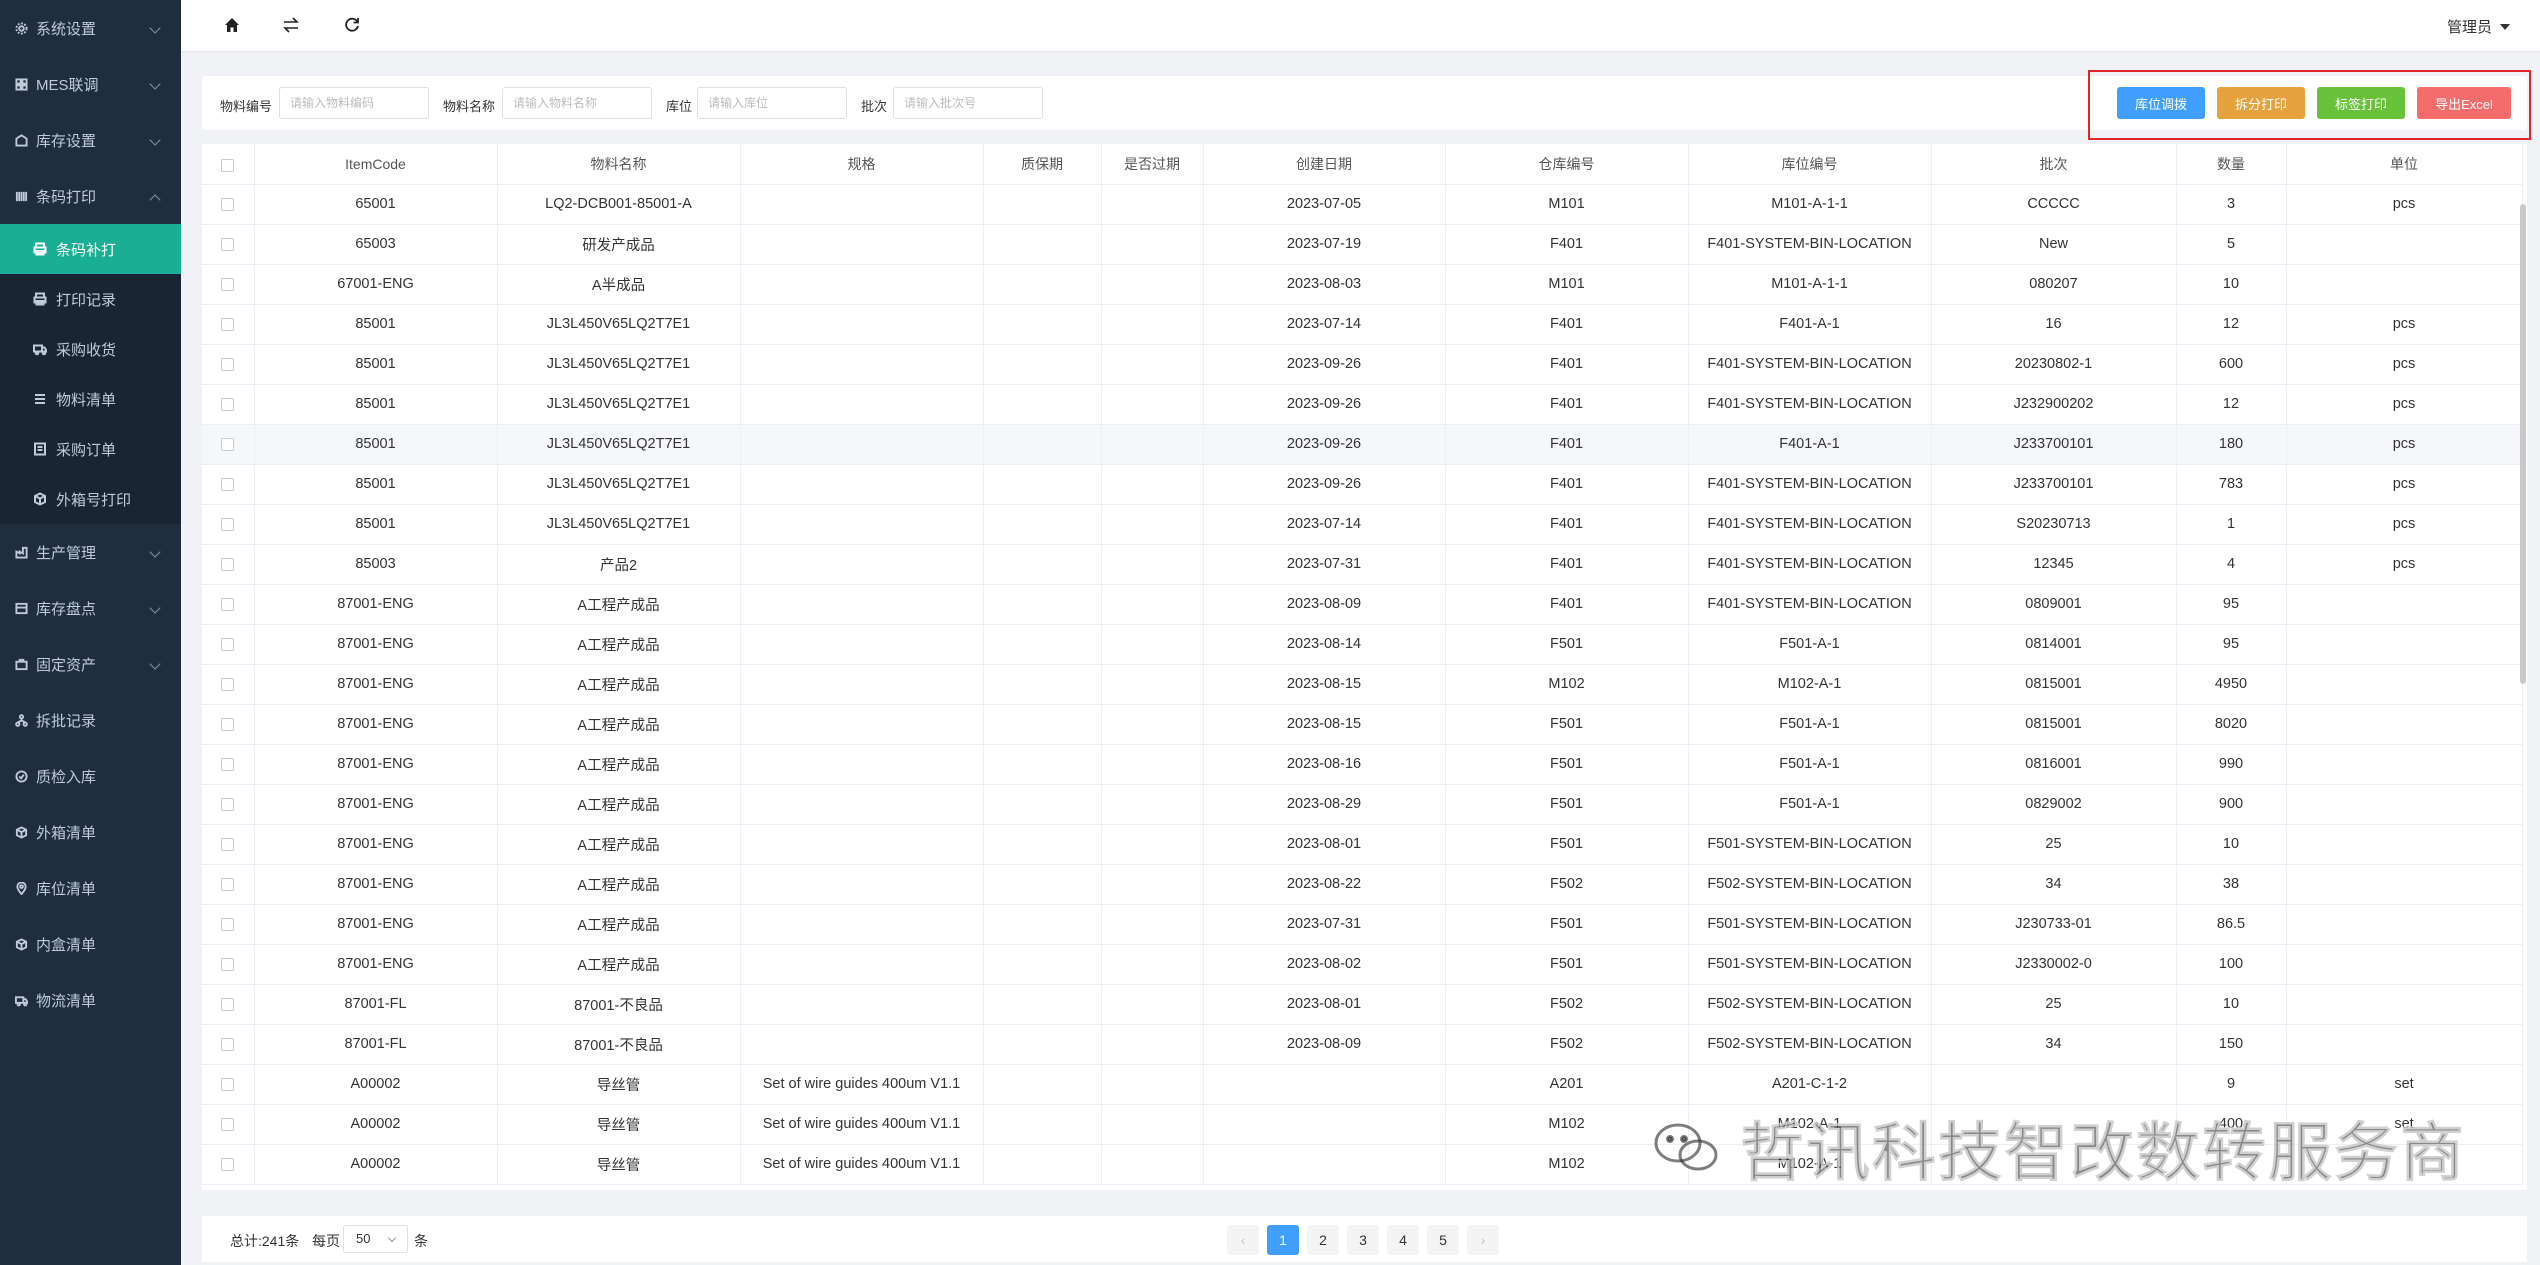 The image size is (2540, 1265). I want to click on column-header: 单位, so click(2404, 164).